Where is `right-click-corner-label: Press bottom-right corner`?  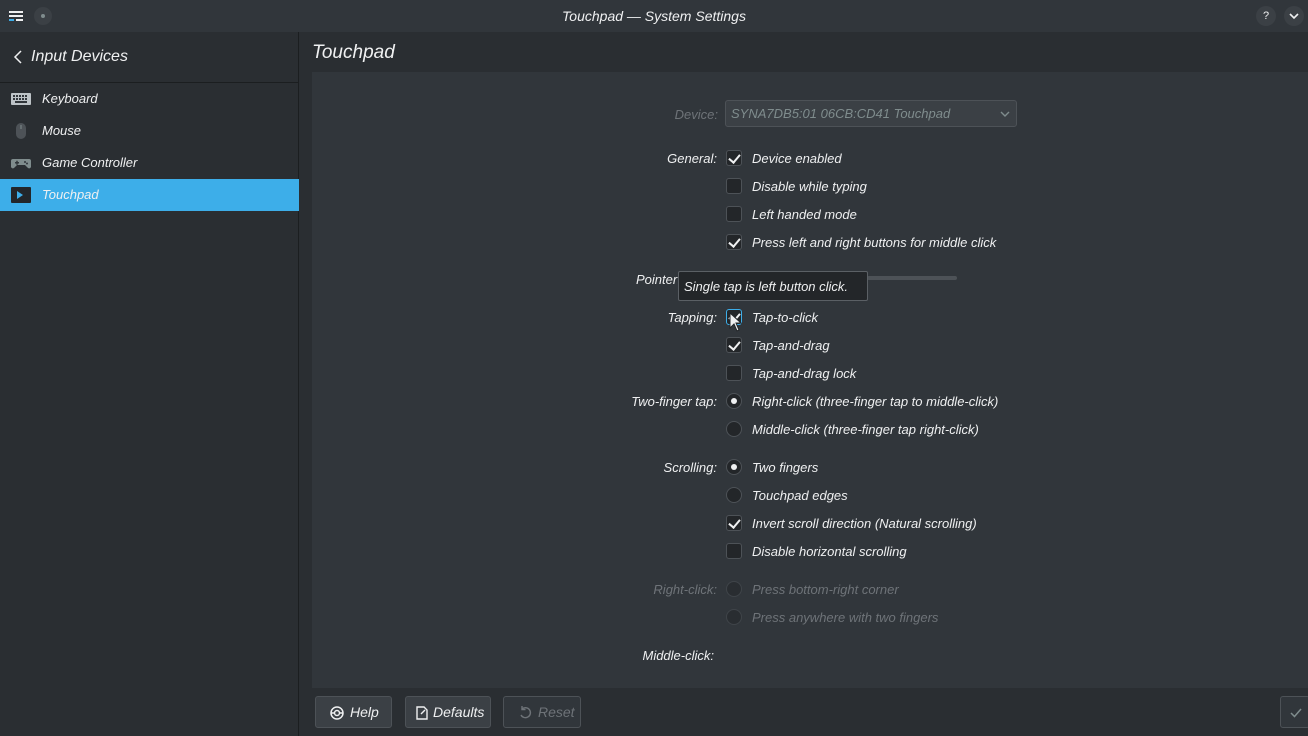 right-click-corner-label: Press bottom-right corner is located at coordinates (825, 589).